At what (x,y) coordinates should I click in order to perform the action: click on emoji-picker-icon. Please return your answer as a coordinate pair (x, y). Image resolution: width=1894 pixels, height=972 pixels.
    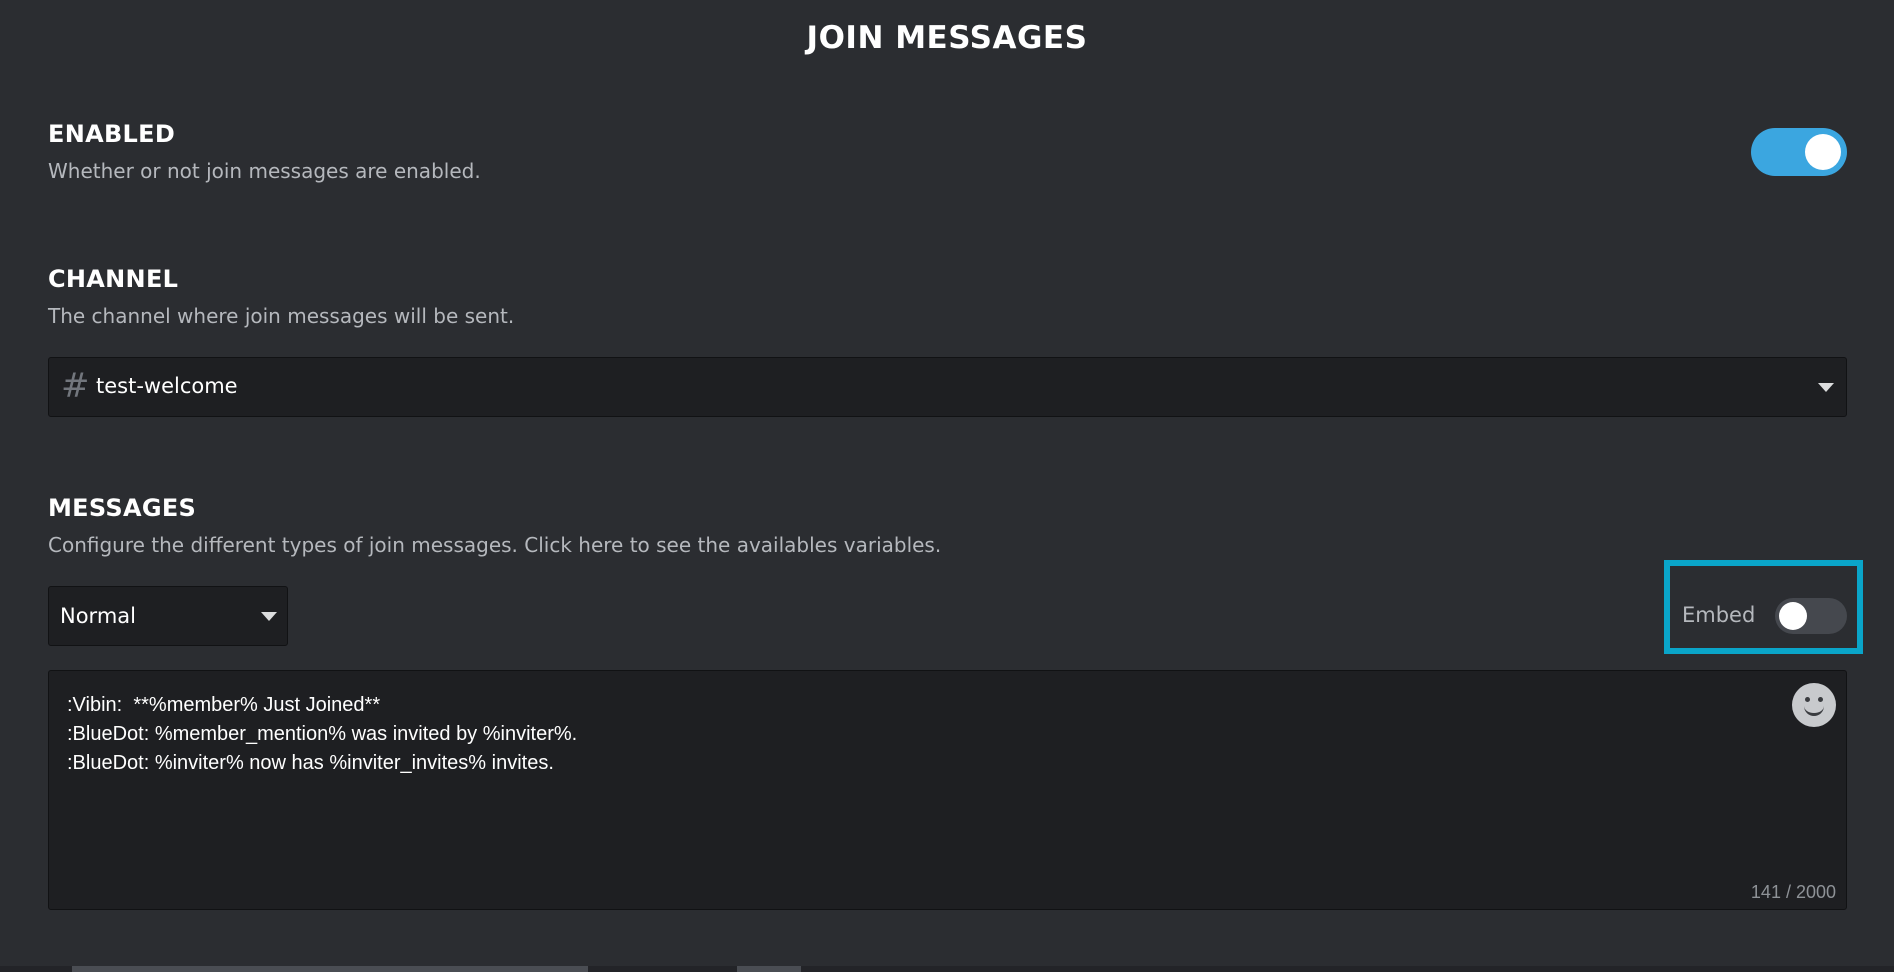
    Looking at the image, I should click on (1814, 705).